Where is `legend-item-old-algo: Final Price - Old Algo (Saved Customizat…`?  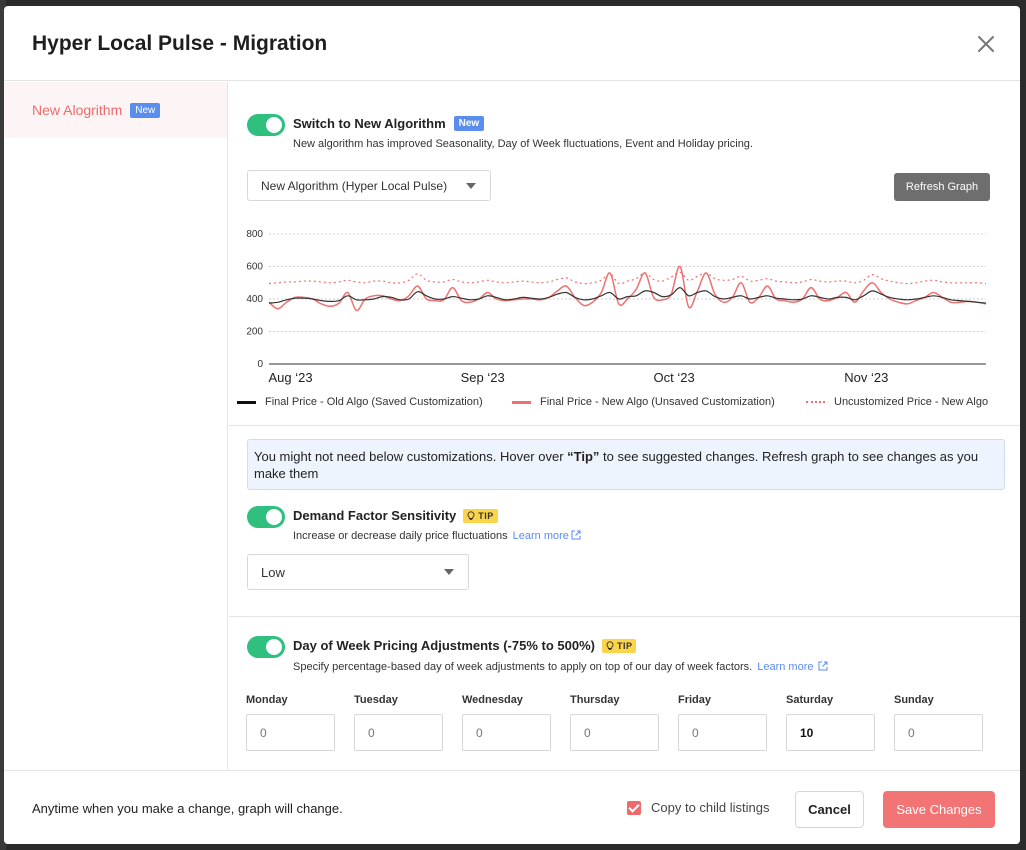 legend-item-old-algo: Final Price - Old Algo (Saved Customizat… is located at coordinates (360, 402).